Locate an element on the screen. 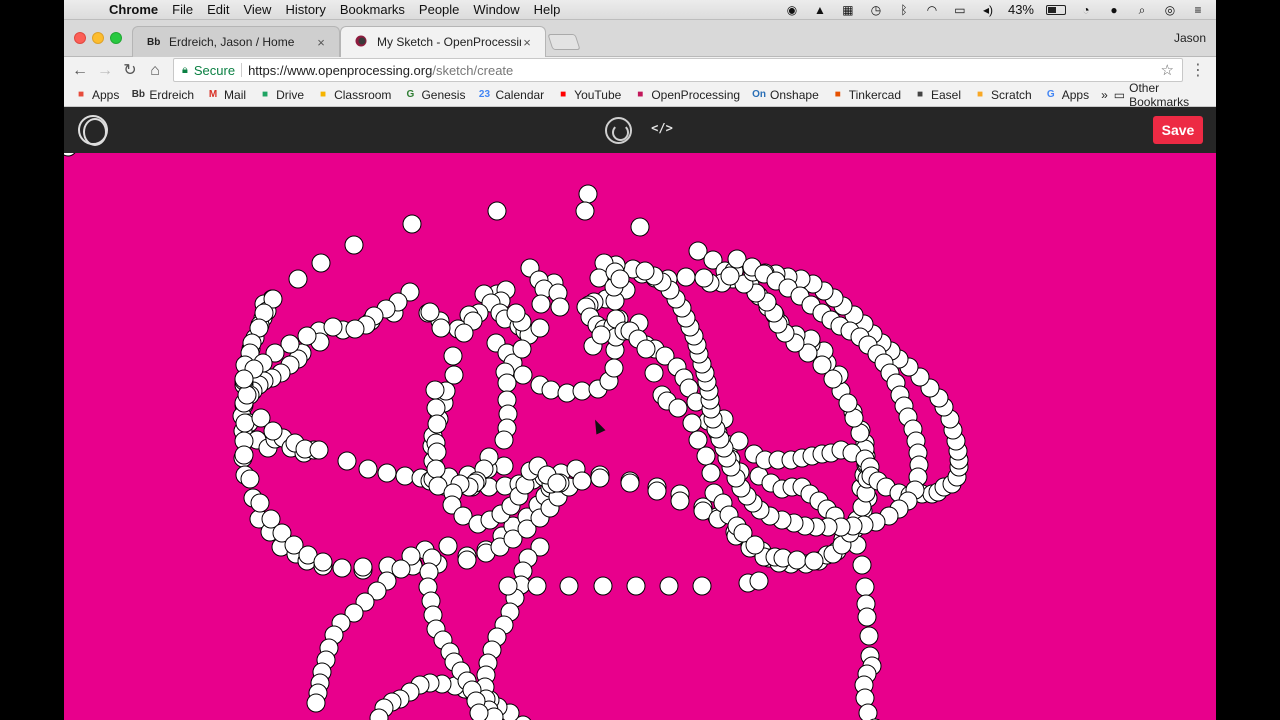 Image resolution: width=1280 pixels, height=720 pixels. volume-icon: ◂) is located at coordinates (988, 10).